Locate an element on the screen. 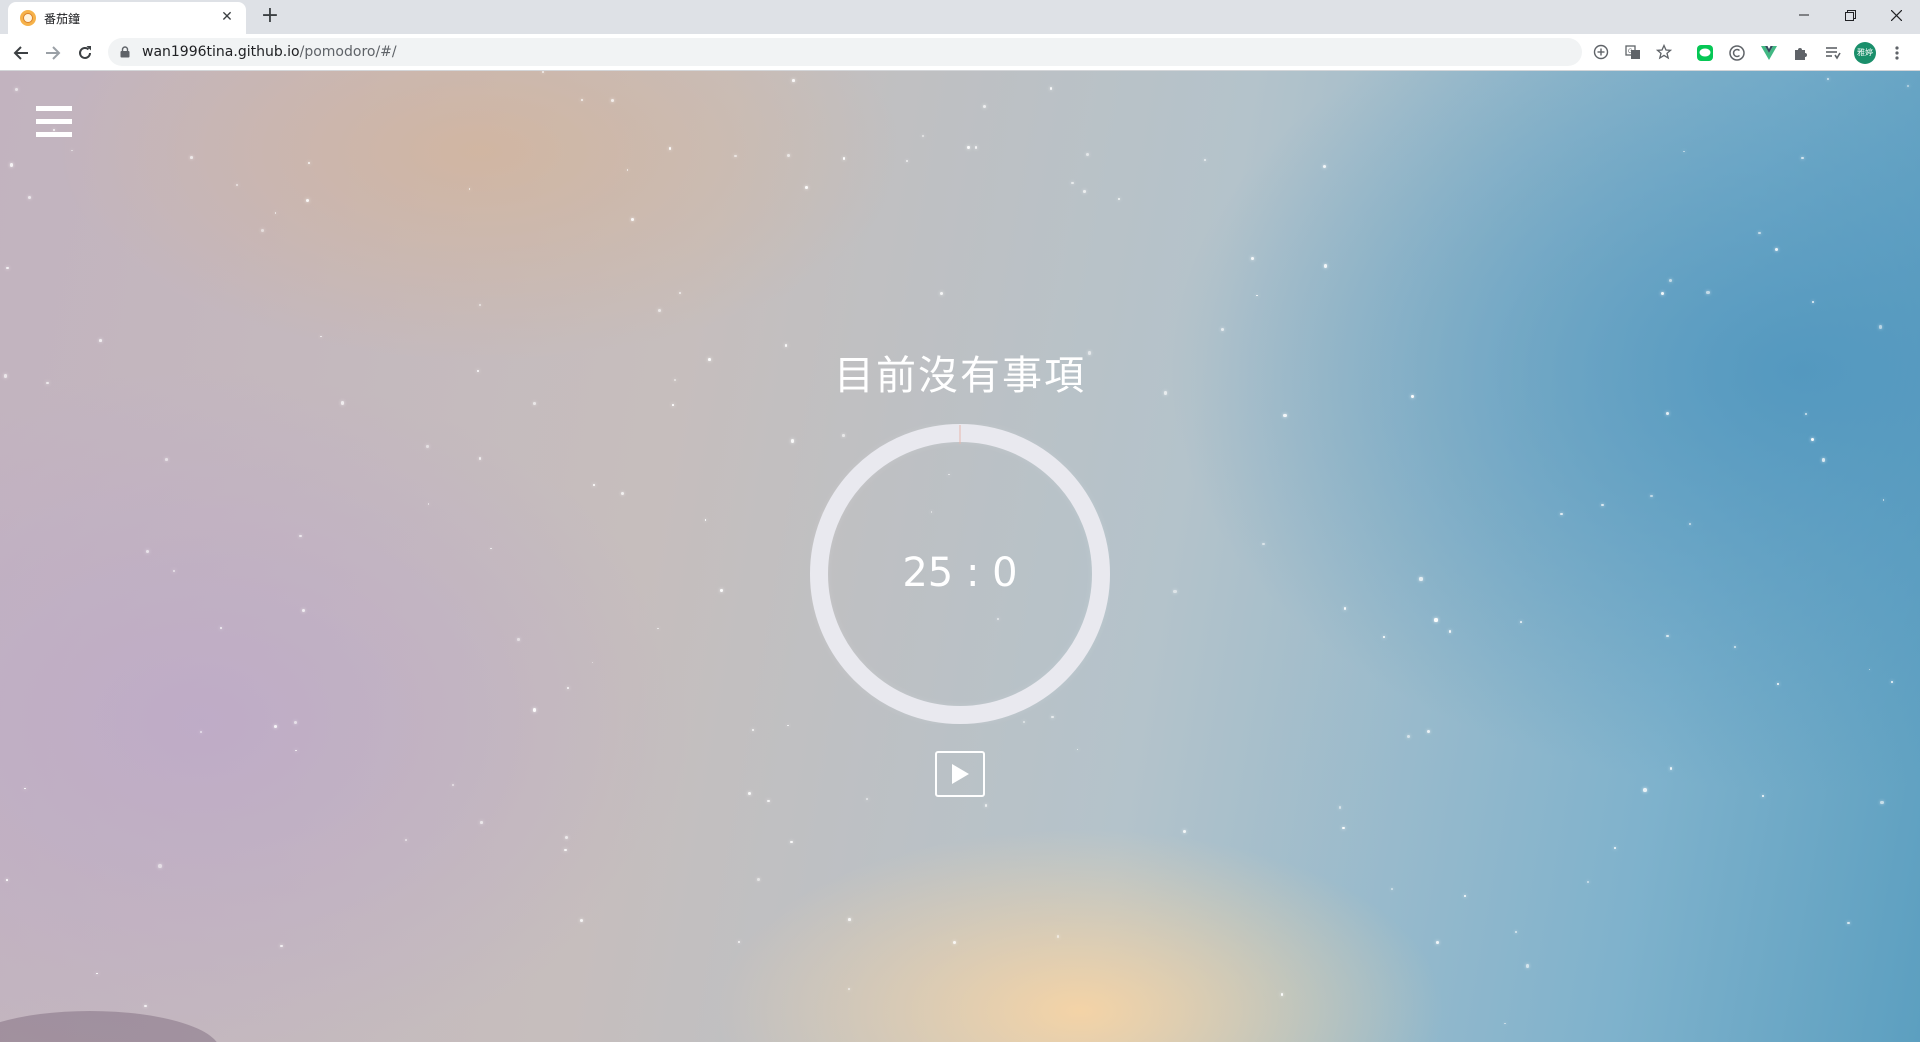 The width and height of the screenshot is (1920, 1042). install-app-button is located at coordinates (1601, 52).